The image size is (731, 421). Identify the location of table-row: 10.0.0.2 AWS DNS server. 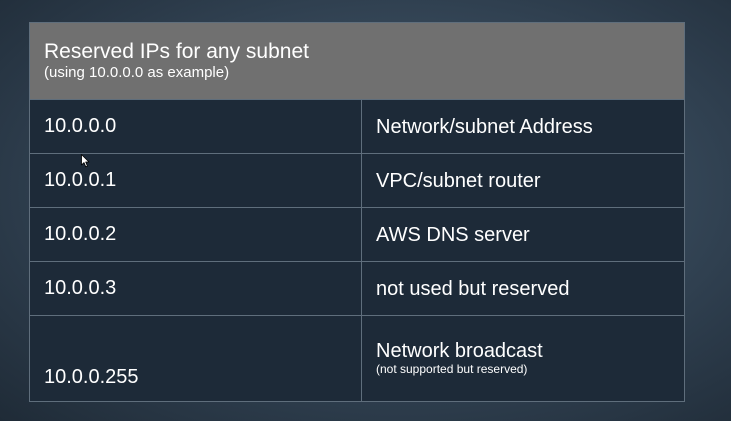
(357, 234).